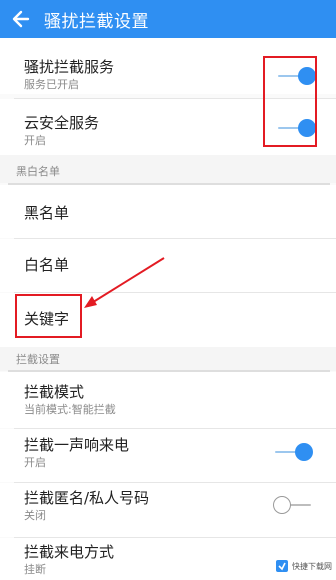 This screenshot has height=580, width=336. I want to click on site-watermark: 快捷下载网, so click(302, 566).